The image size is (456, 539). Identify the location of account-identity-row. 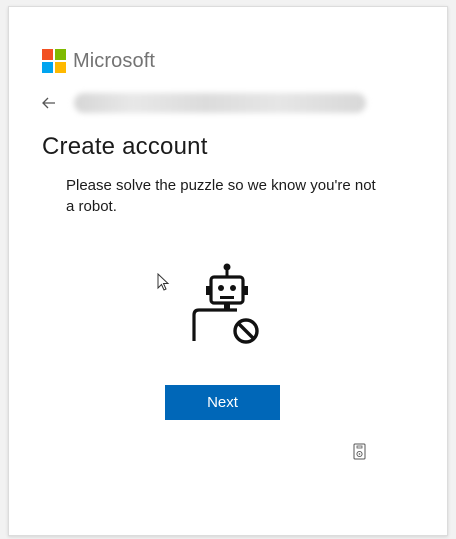
(204, 103).